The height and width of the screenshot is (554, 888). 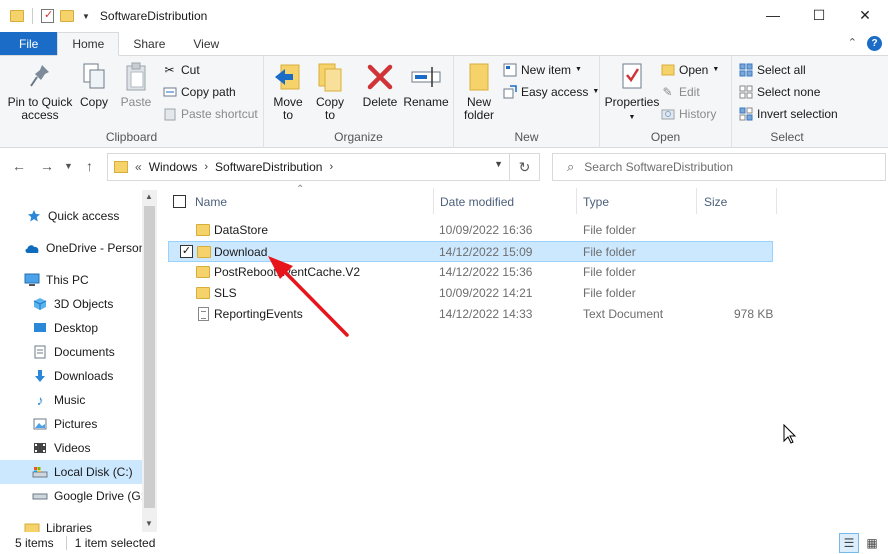 I want to click on sidebar-item-3d-objects: 3D Objects, so click(x=71, y=304).